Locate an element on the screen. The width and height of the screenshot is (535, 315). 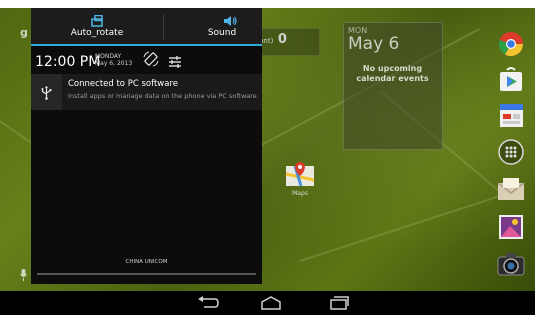
carrier-label: CHINA UNICOM is located at coordinates (146, 262).